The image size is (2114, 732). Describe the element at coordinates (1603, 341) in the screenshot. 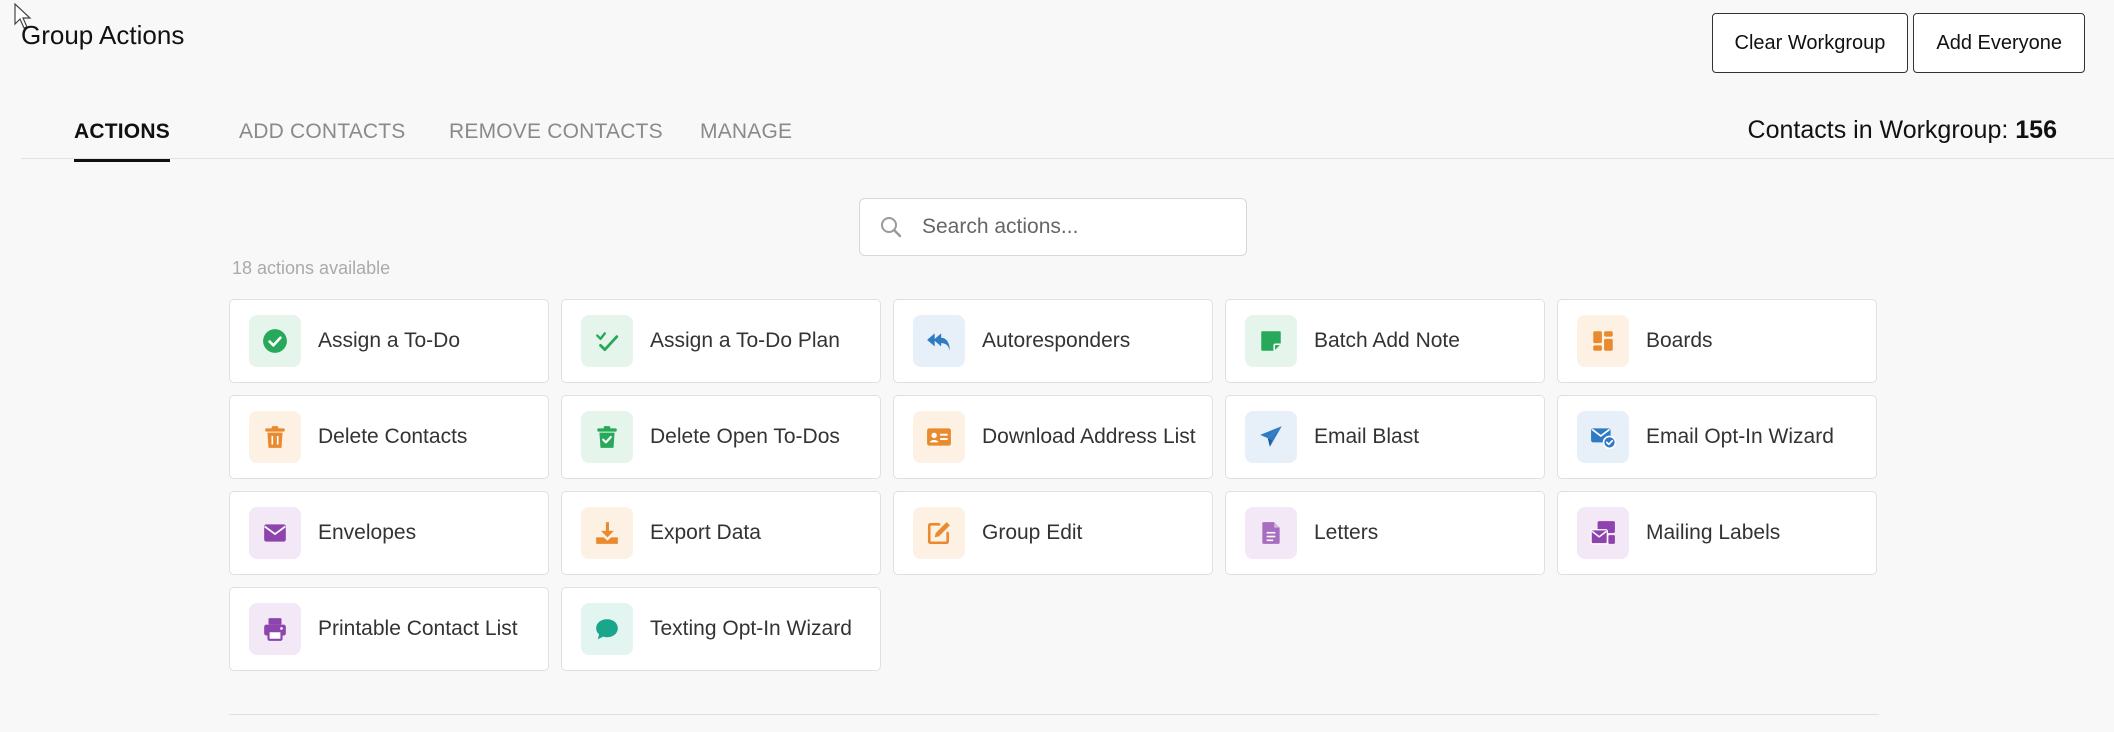

I see `boards-icon` at that location.